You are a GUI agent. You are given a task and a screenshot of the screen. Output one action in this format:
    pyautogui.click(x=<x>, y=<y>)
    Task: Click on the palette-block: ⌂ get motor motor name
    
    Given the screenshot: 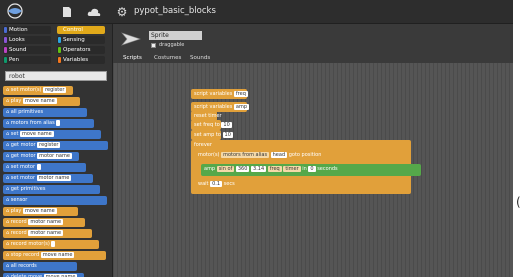 What is the action you would take?
    pyautogui.click(x=41, y=156)
    